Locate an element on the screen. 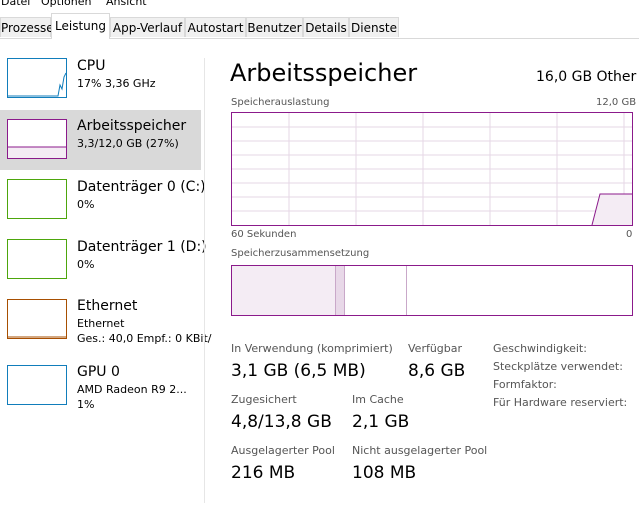 Image resolution: width=639 pixels, height=509 pixels. composition-in-use is located at coordinates (284, 290).